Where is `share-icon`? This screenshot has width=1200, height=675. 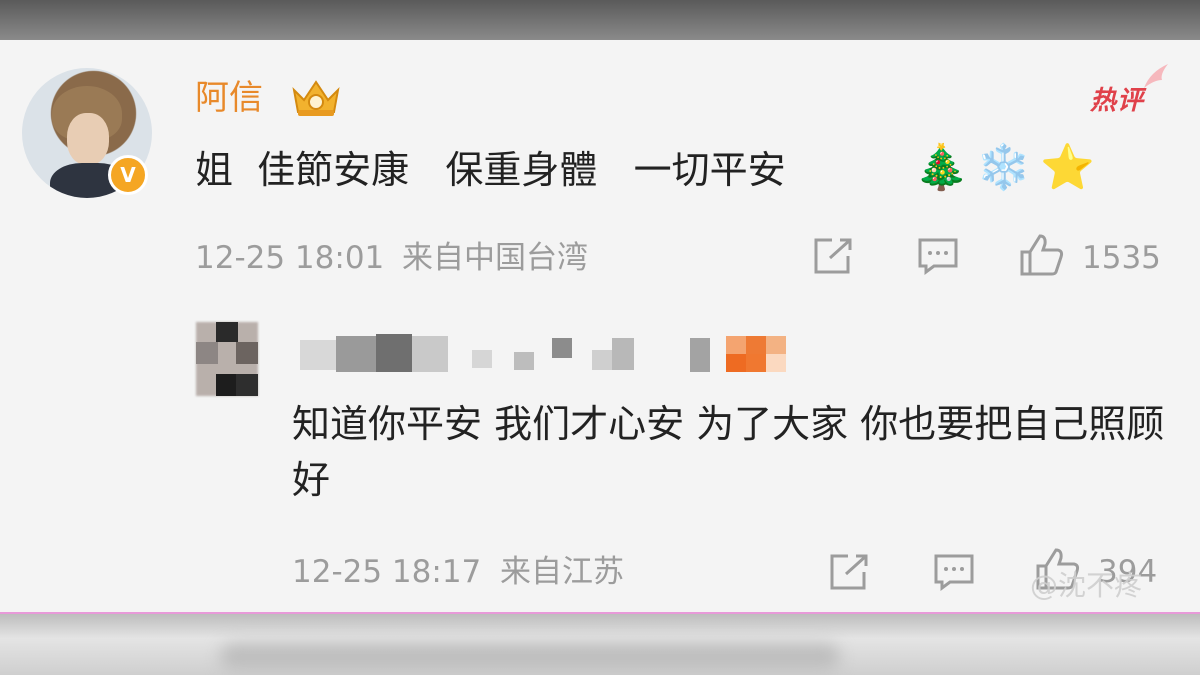 share-icon is located at coordinates (834, 256).